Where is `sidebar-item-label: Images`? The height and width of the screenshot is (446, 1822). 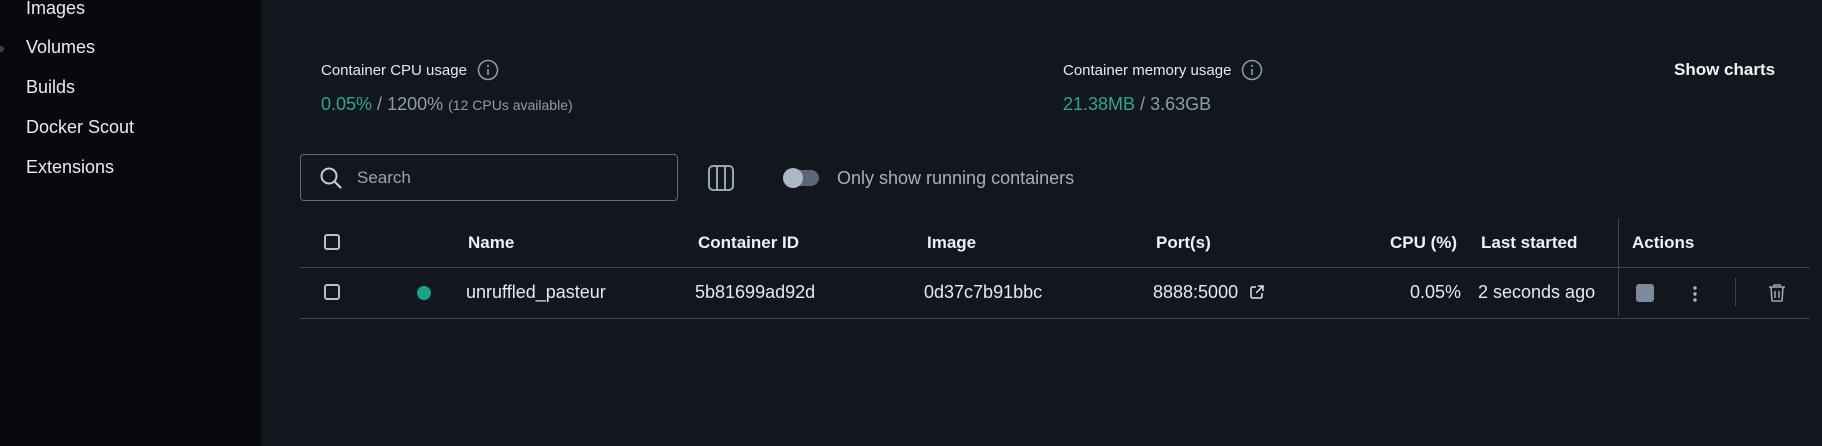 sidebar-item-label: Images is located at coordinates (56, 9).